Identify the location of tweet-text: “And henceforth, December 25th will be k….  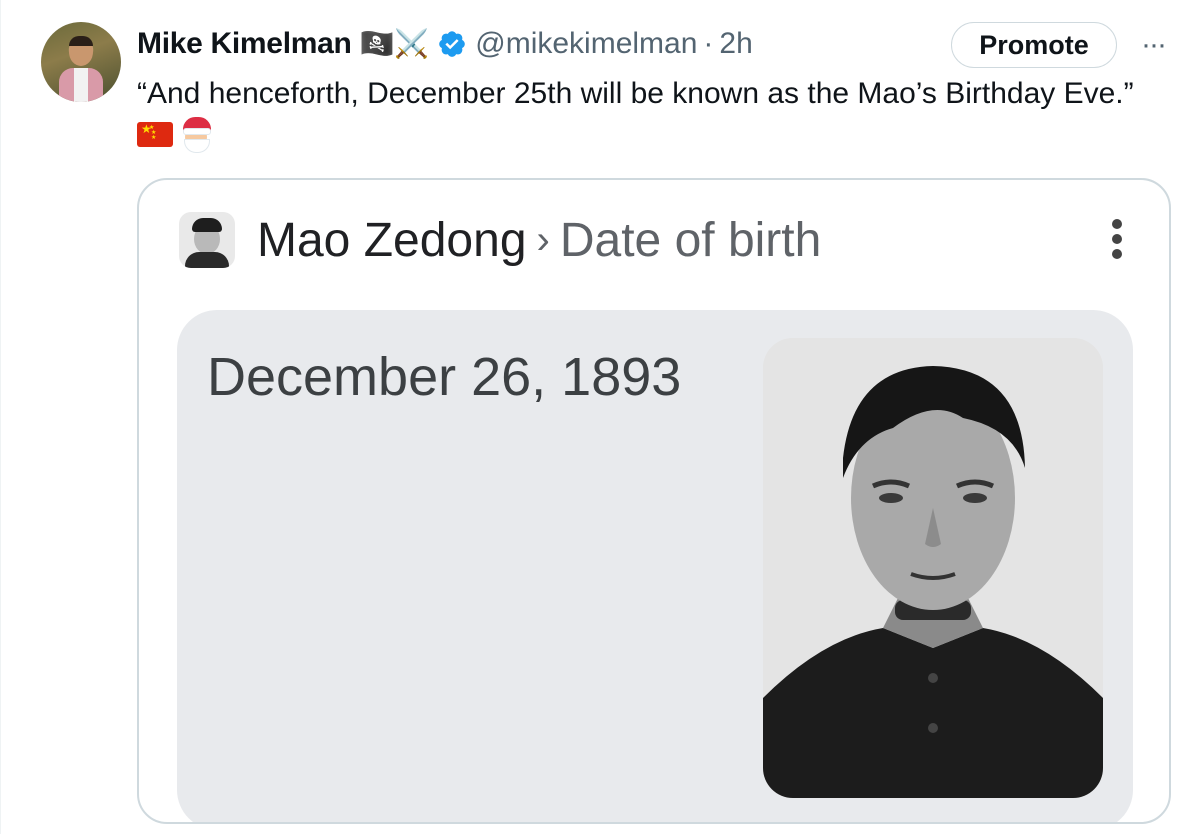
(635, 93).